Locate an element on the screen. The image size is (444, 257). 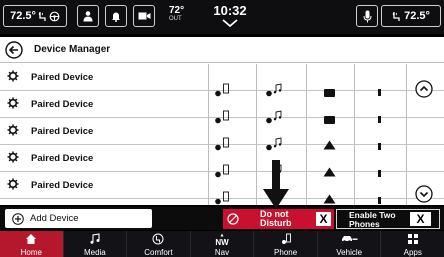
steering-wheel-icon is located at coordinates (54, 16).